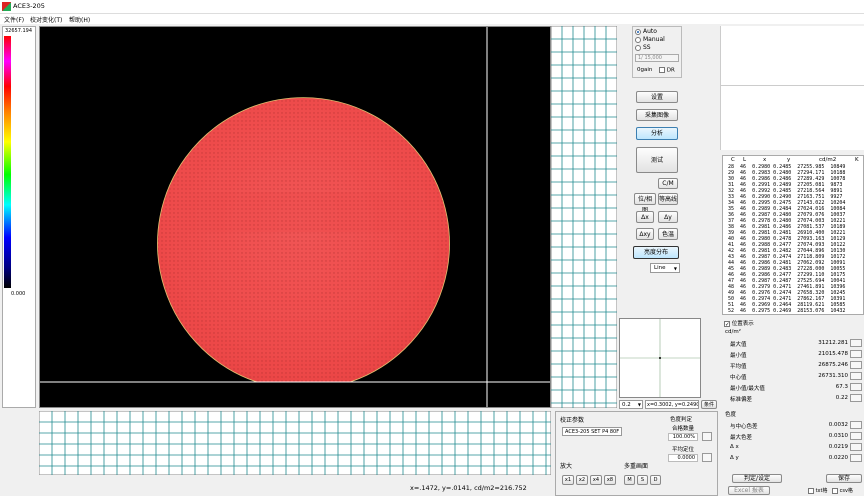 This screenshot has height=496, width=864. I want to click on window-title: ACE3-205, so click(29, 6).